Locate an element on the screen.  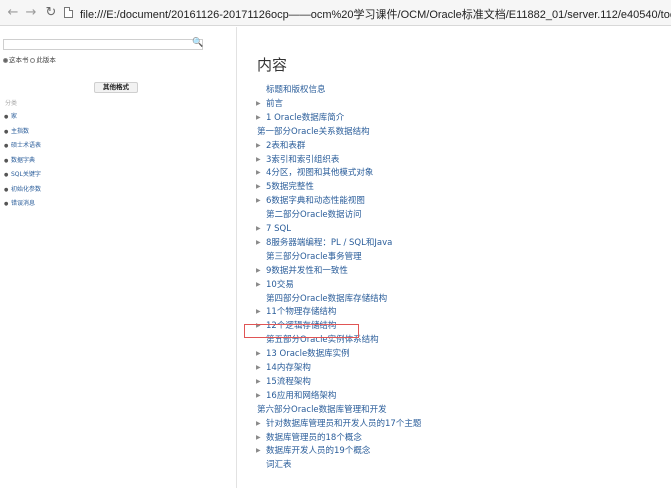
other-formats-button: 其他格式 is located at coordinates (116, 87).